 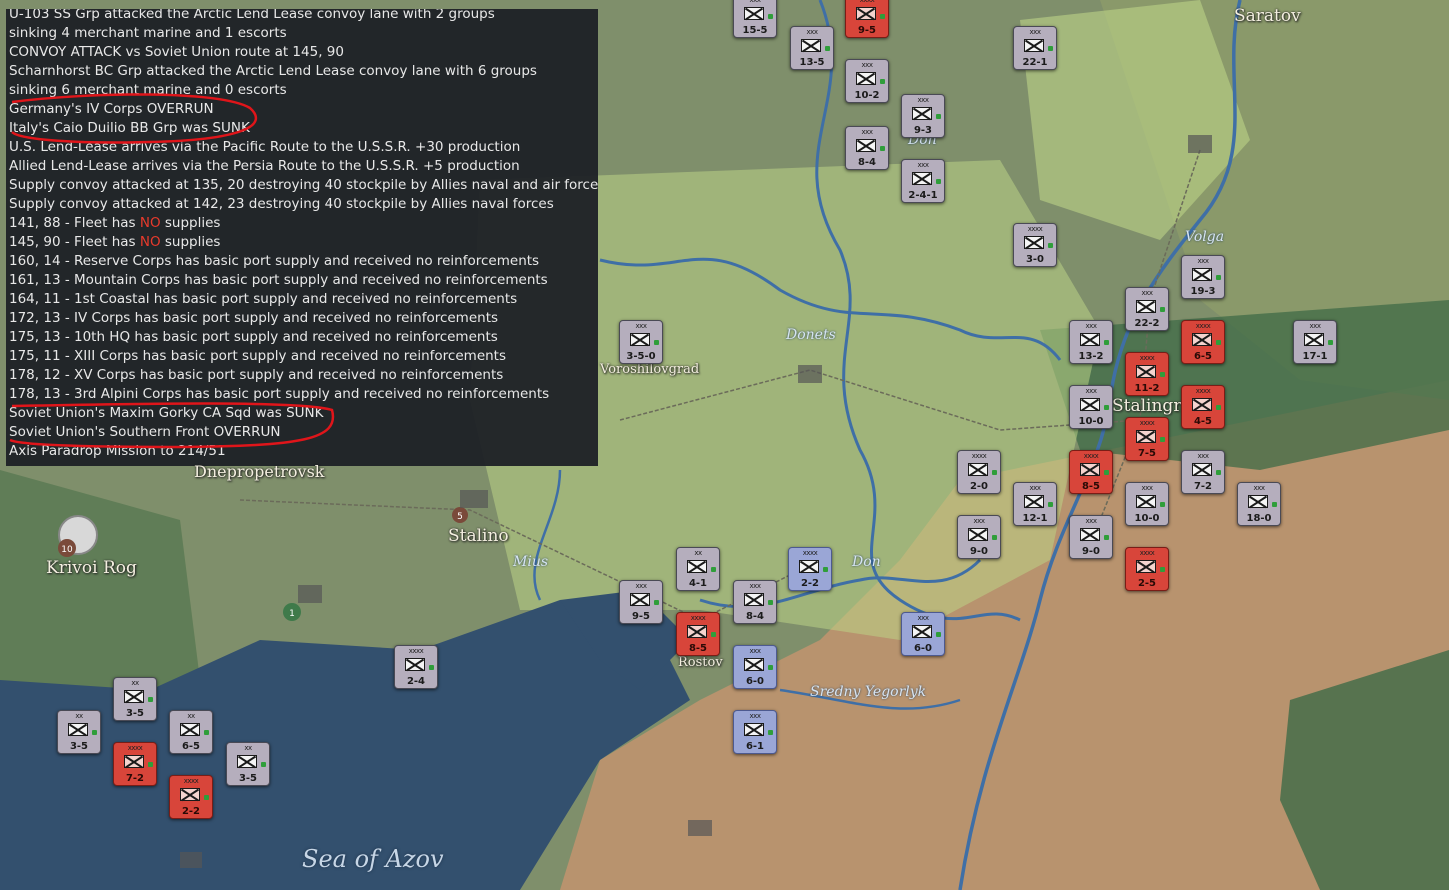 What do you see at coordinates (867, 30) in the screenshot?
I see `unit-strength: 9-5` at bounding box center [867, 30].